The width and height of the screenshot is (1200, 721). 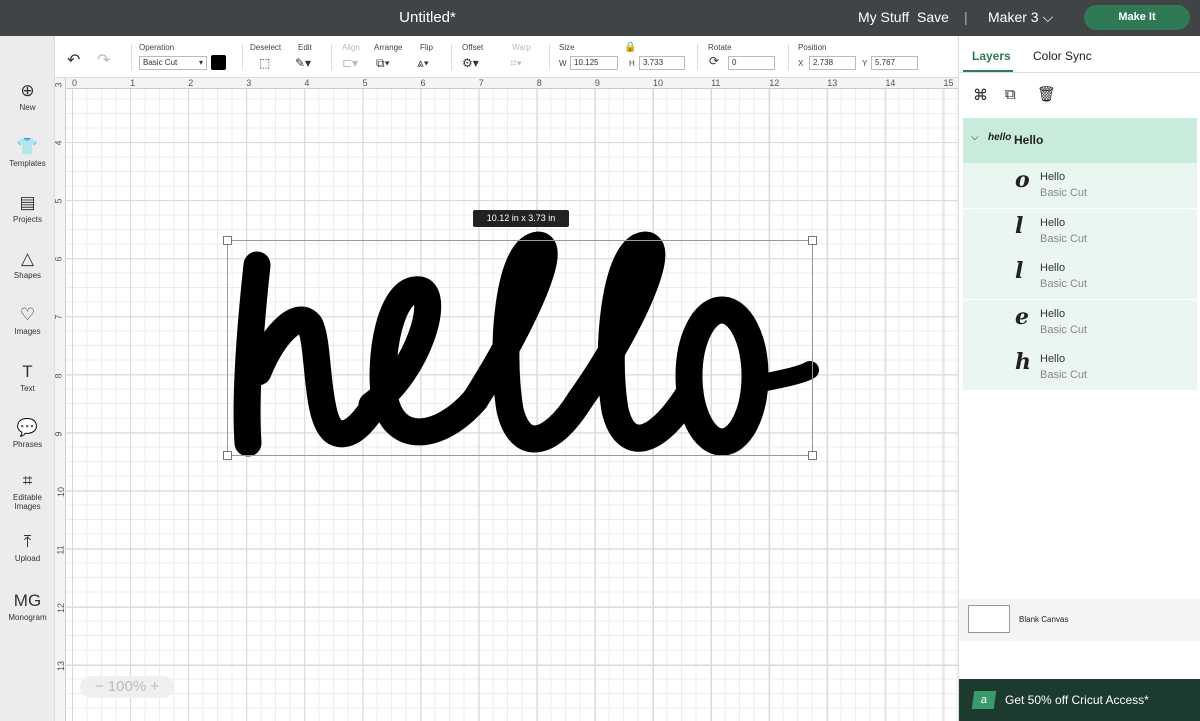 I want to click on redo-icon: ↷, so click(x=103, y=60).